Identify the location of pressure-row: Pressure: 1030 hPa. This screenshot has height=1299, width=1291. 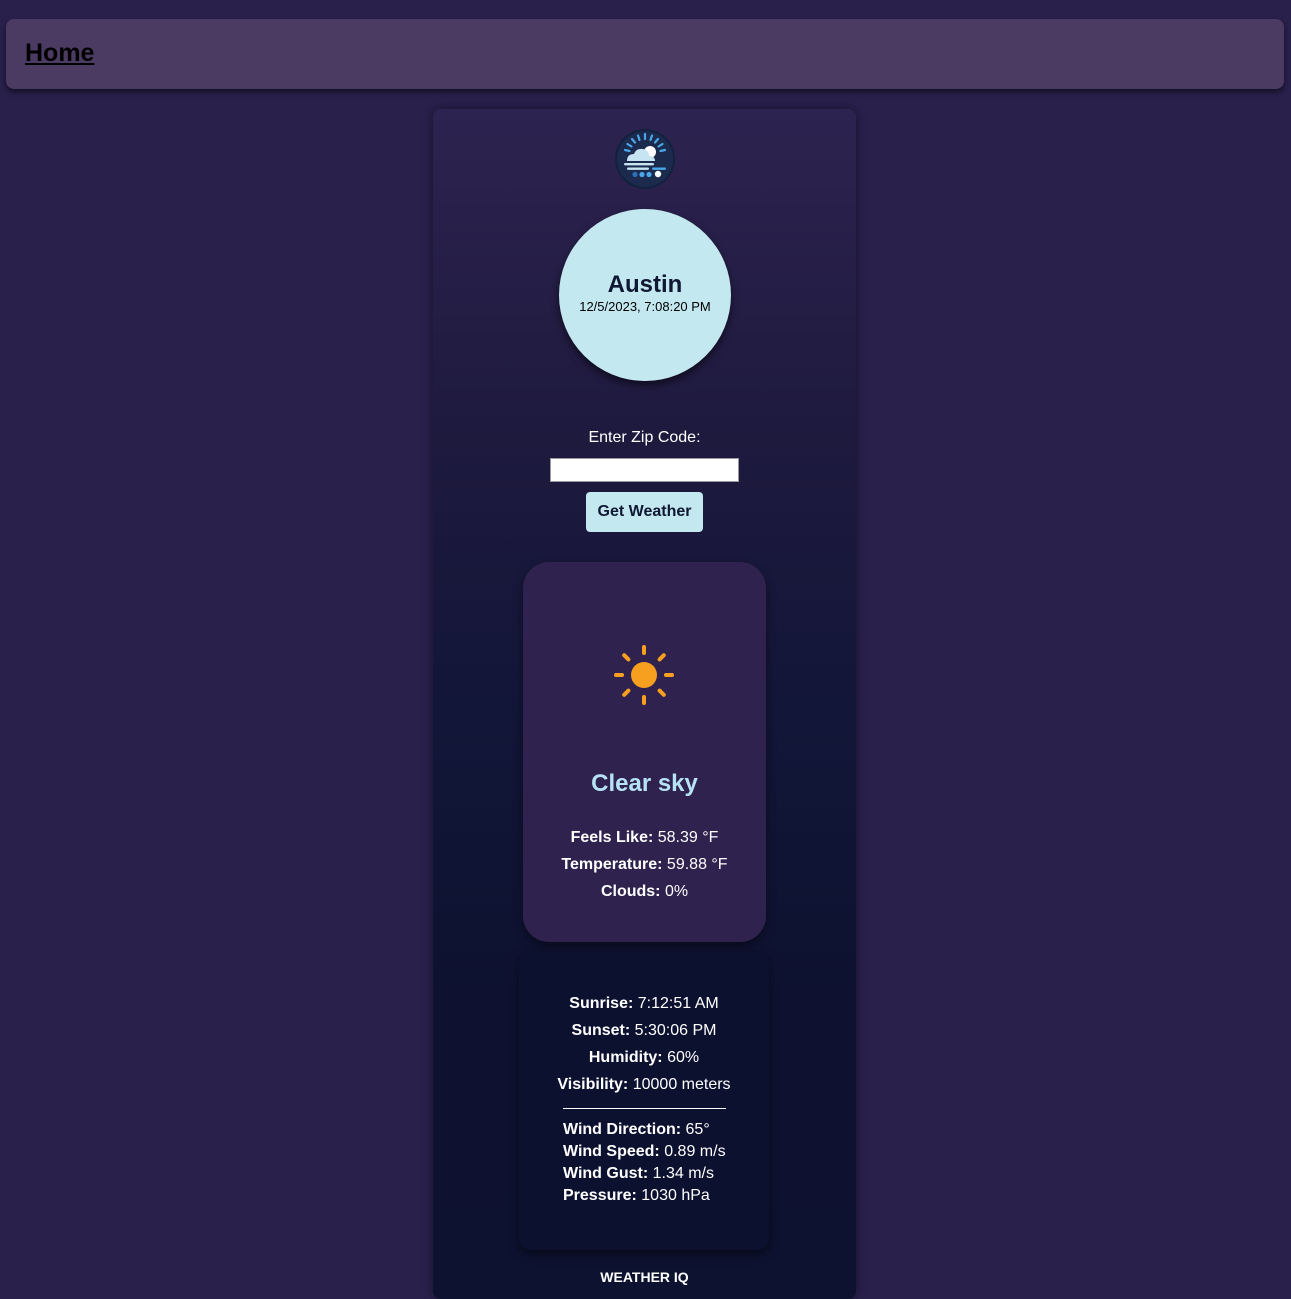
(644, 1196).